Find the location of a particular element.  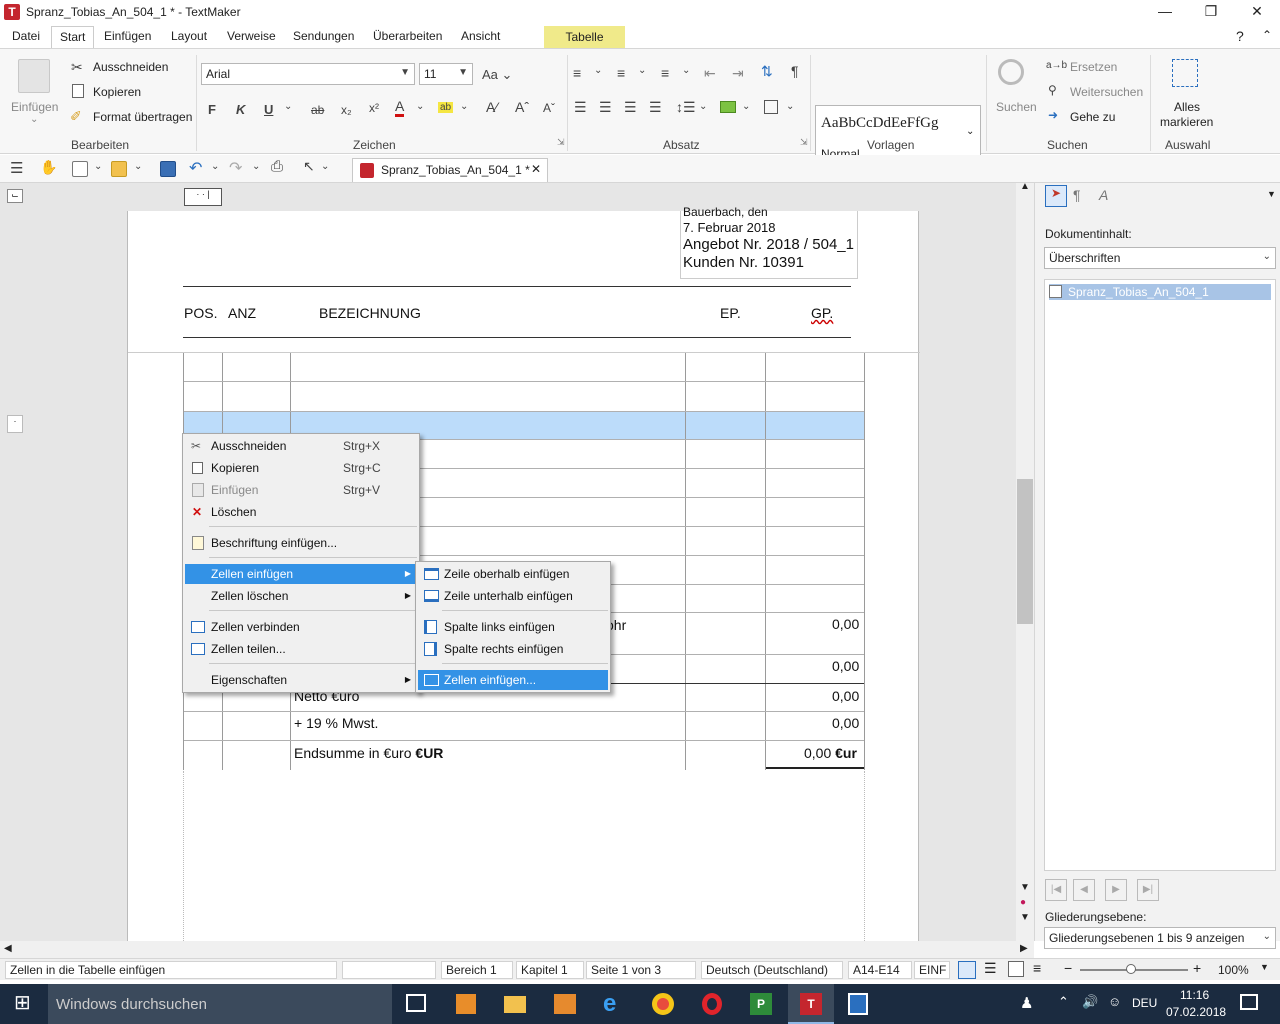

textmaker-taskbar-button: T is located at coordinates (811, 1004).